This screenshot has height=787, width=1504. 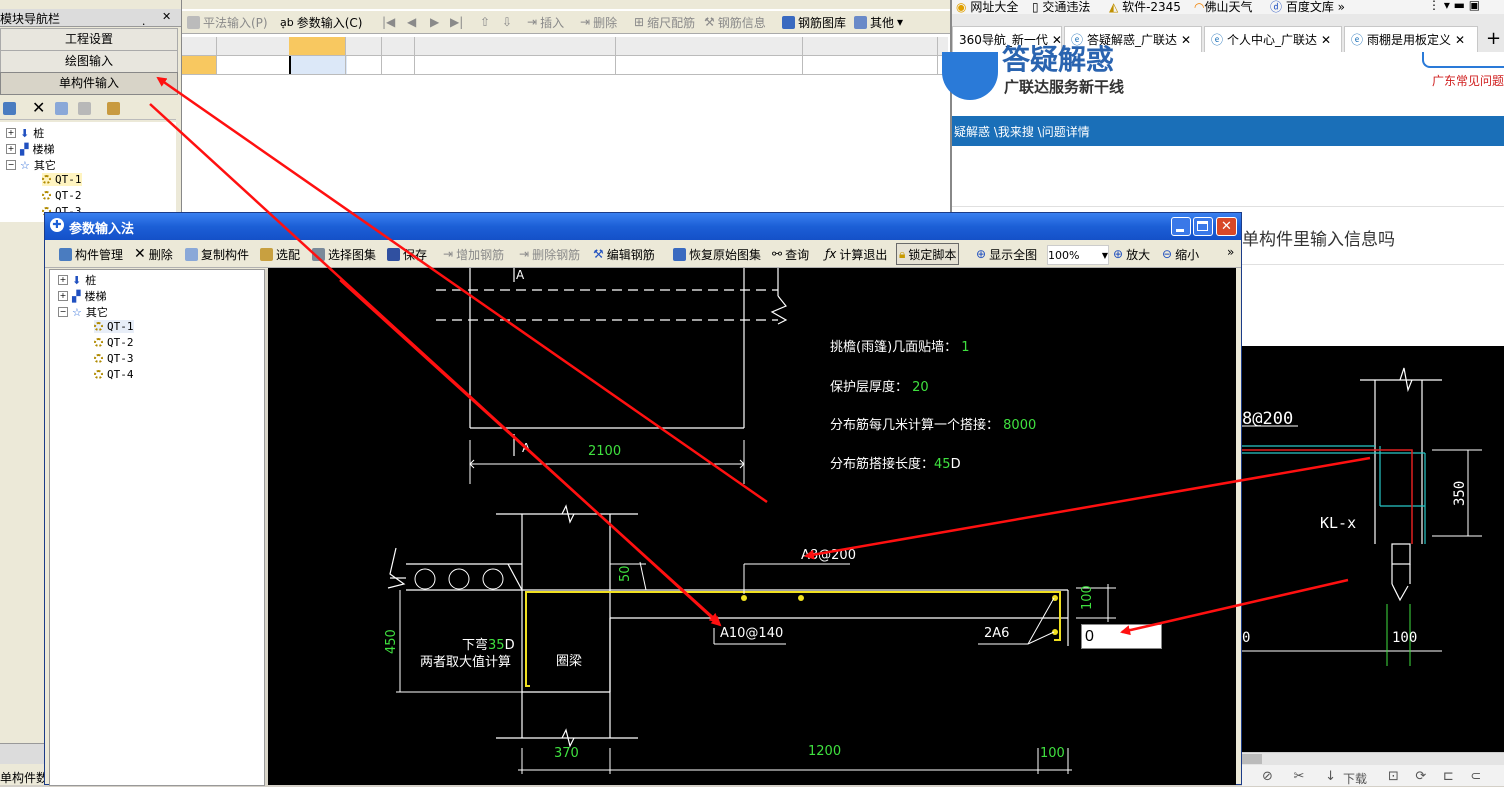 What do you see at coordinates (1246, 638) in the screenshot?
I see `ref-dim-0: 0` at bounding box center [1246, 638].